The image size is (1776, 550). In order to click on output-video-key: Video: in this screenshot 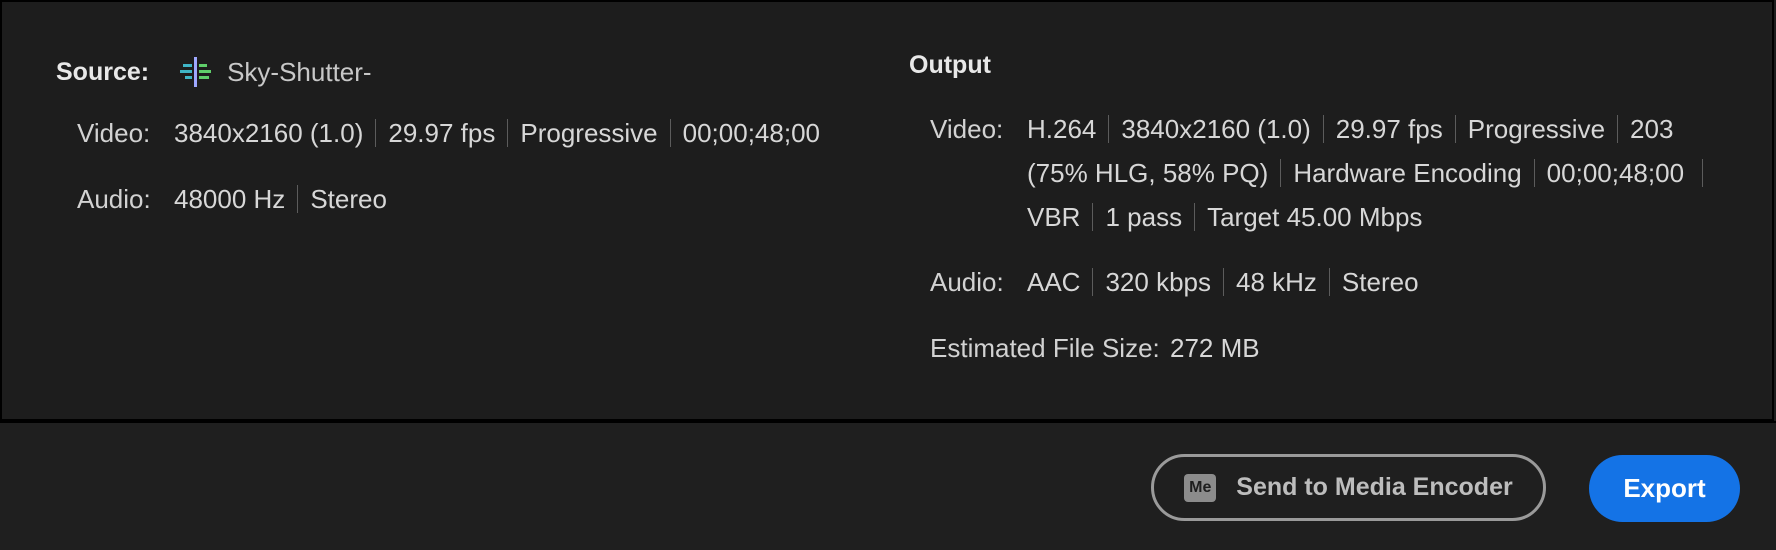, I will do `click(967, 128)`.